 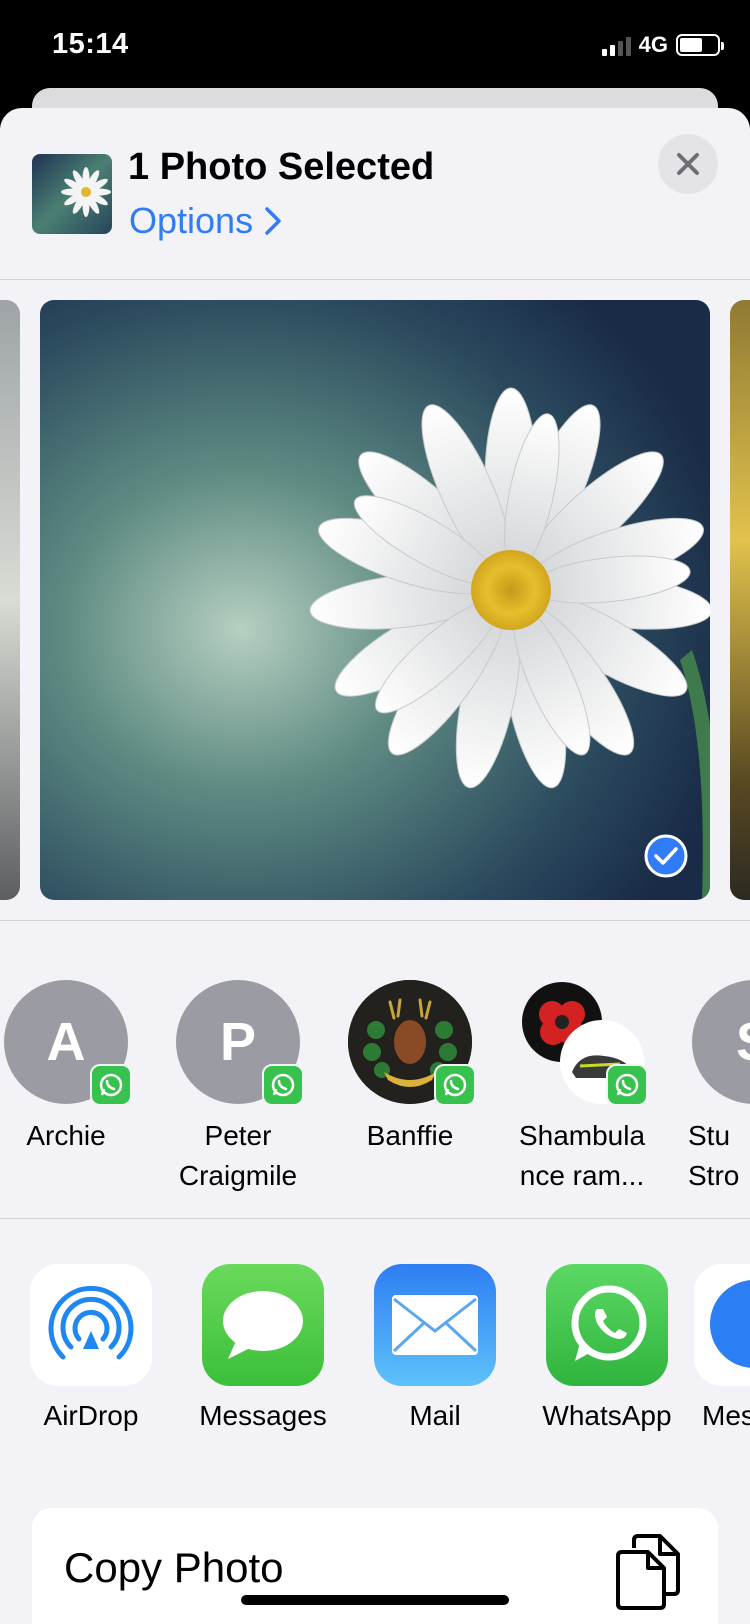 I want to click on app-label: Mail, so click(x=435, y=1415).